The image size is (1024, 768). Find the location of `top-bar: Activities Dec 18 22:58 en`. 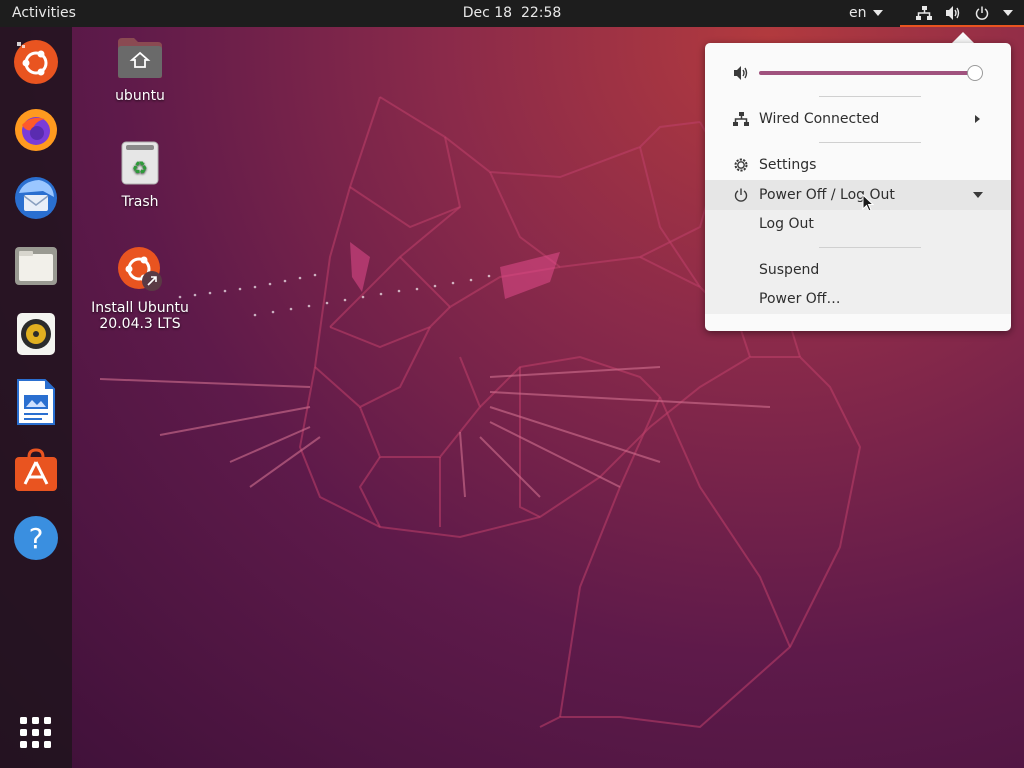

top-bar: Activities Dec 18 22:58 en is located at coordinates (512, 13).